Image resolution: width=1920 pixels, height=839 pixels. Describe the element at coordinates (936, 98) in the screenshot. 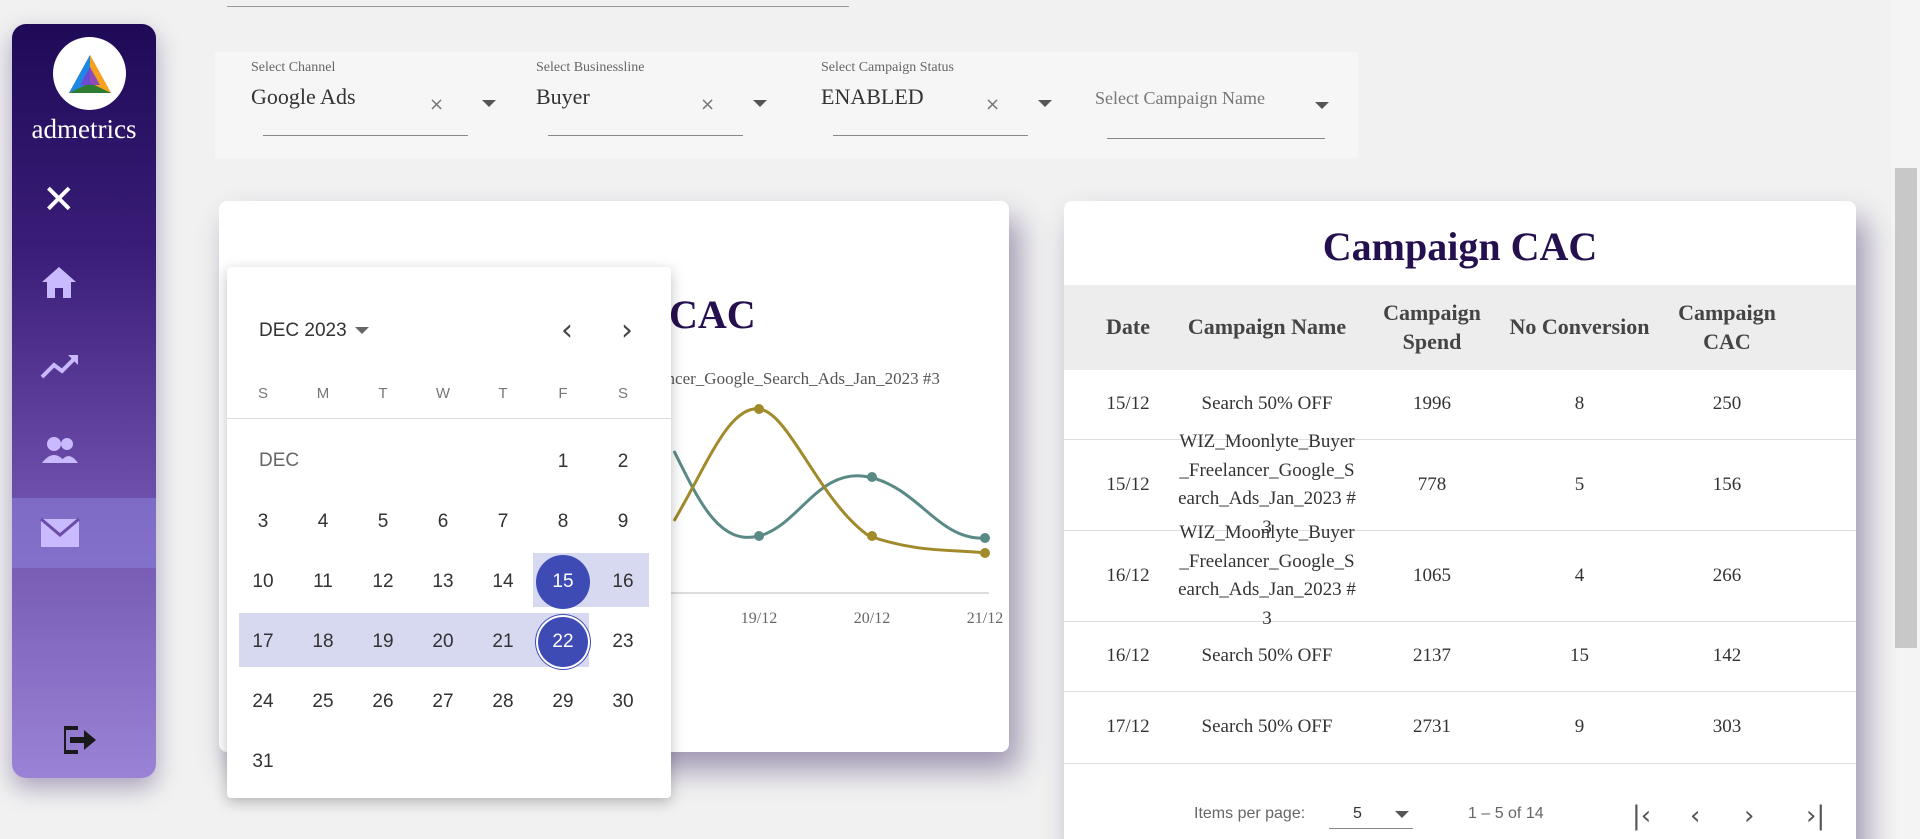

I see `status-select: Select Campaign Status ENABLED ×` at that location.